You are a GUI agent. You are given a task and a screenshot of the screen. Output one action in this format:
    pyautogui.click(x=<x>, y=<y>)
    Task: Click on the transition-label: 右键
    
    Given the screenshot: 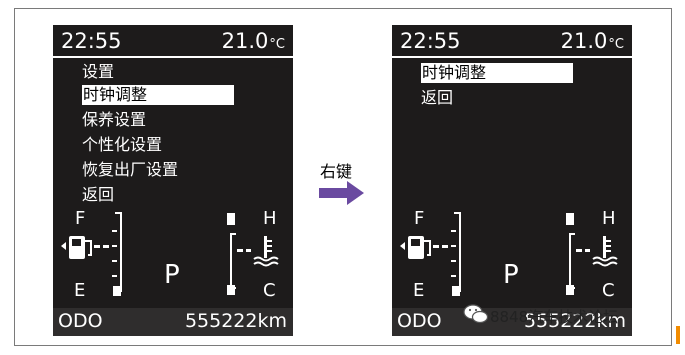 What is the action you would take?
    pyautogui.click(x=336, y=171)
    